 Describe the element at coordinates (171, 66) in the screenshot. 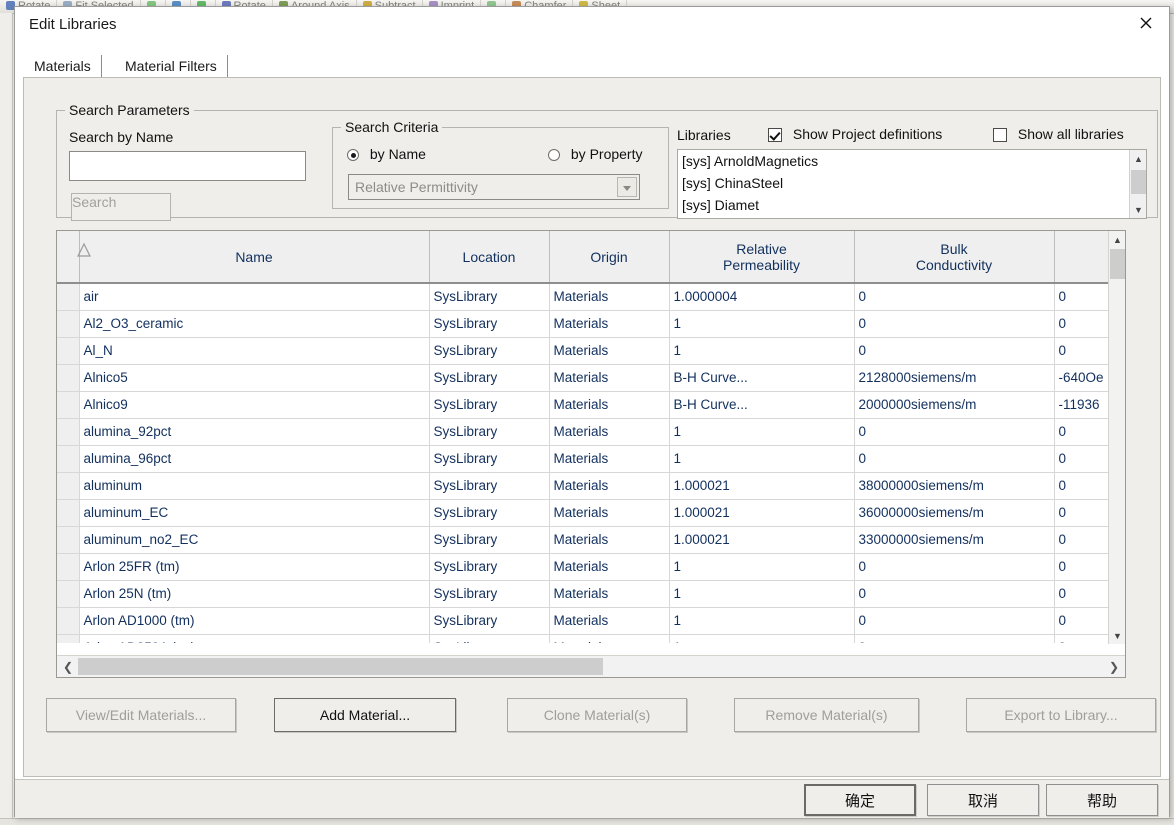

I see `tab-material-filters: Material Filters` at that location.